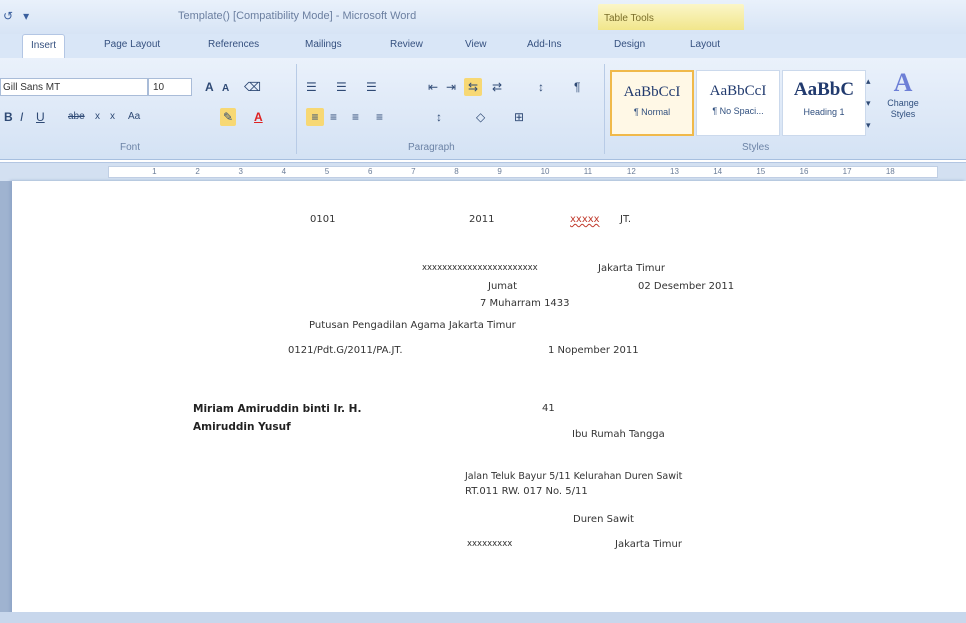 Image resolution: width=966 pixels, height=623 pixels. I want to click on doc-text: Duren Sawit, so click(603, 519).